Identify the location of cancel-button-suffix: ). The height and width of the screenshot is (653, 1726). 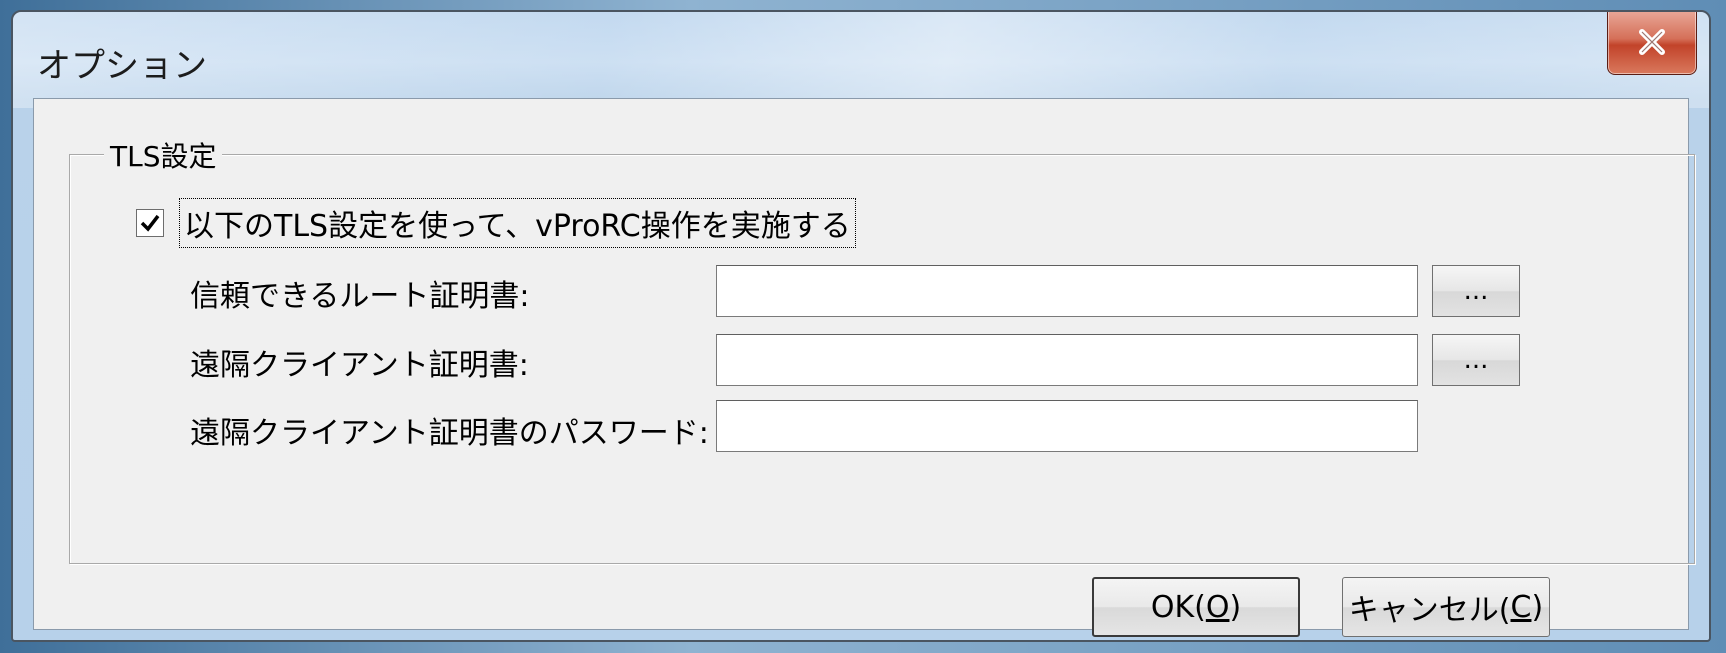
(1537, 607).